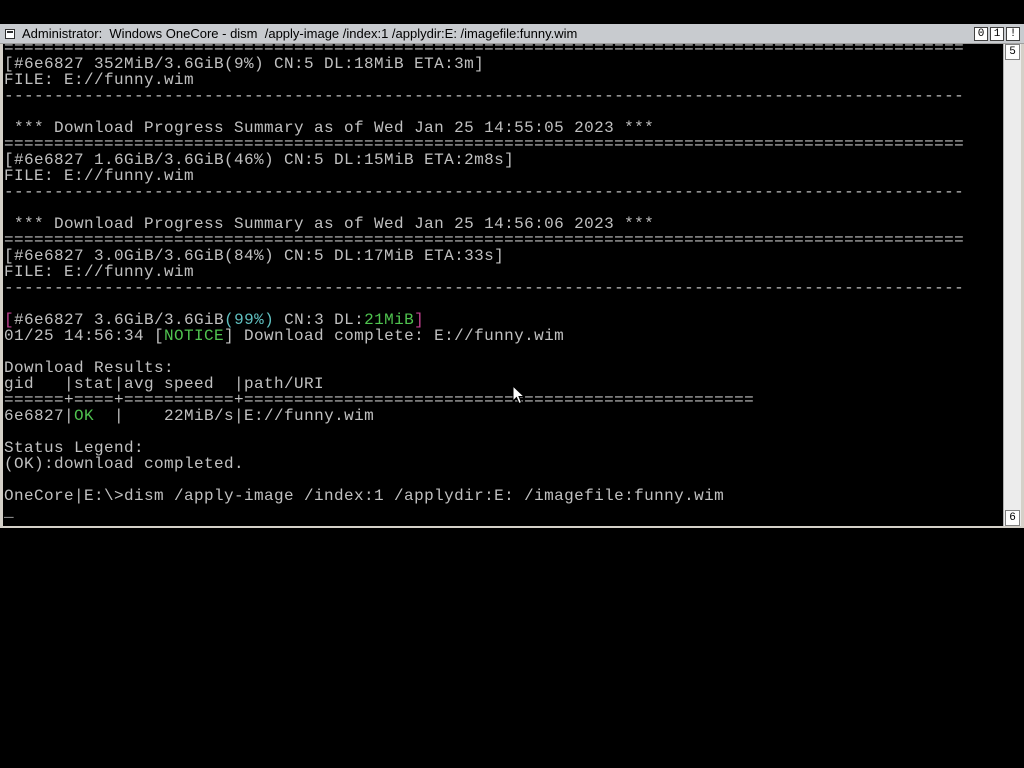 This screenshot has width=1024, height=768. I want to click on close-button: !, so click(1013, 34).